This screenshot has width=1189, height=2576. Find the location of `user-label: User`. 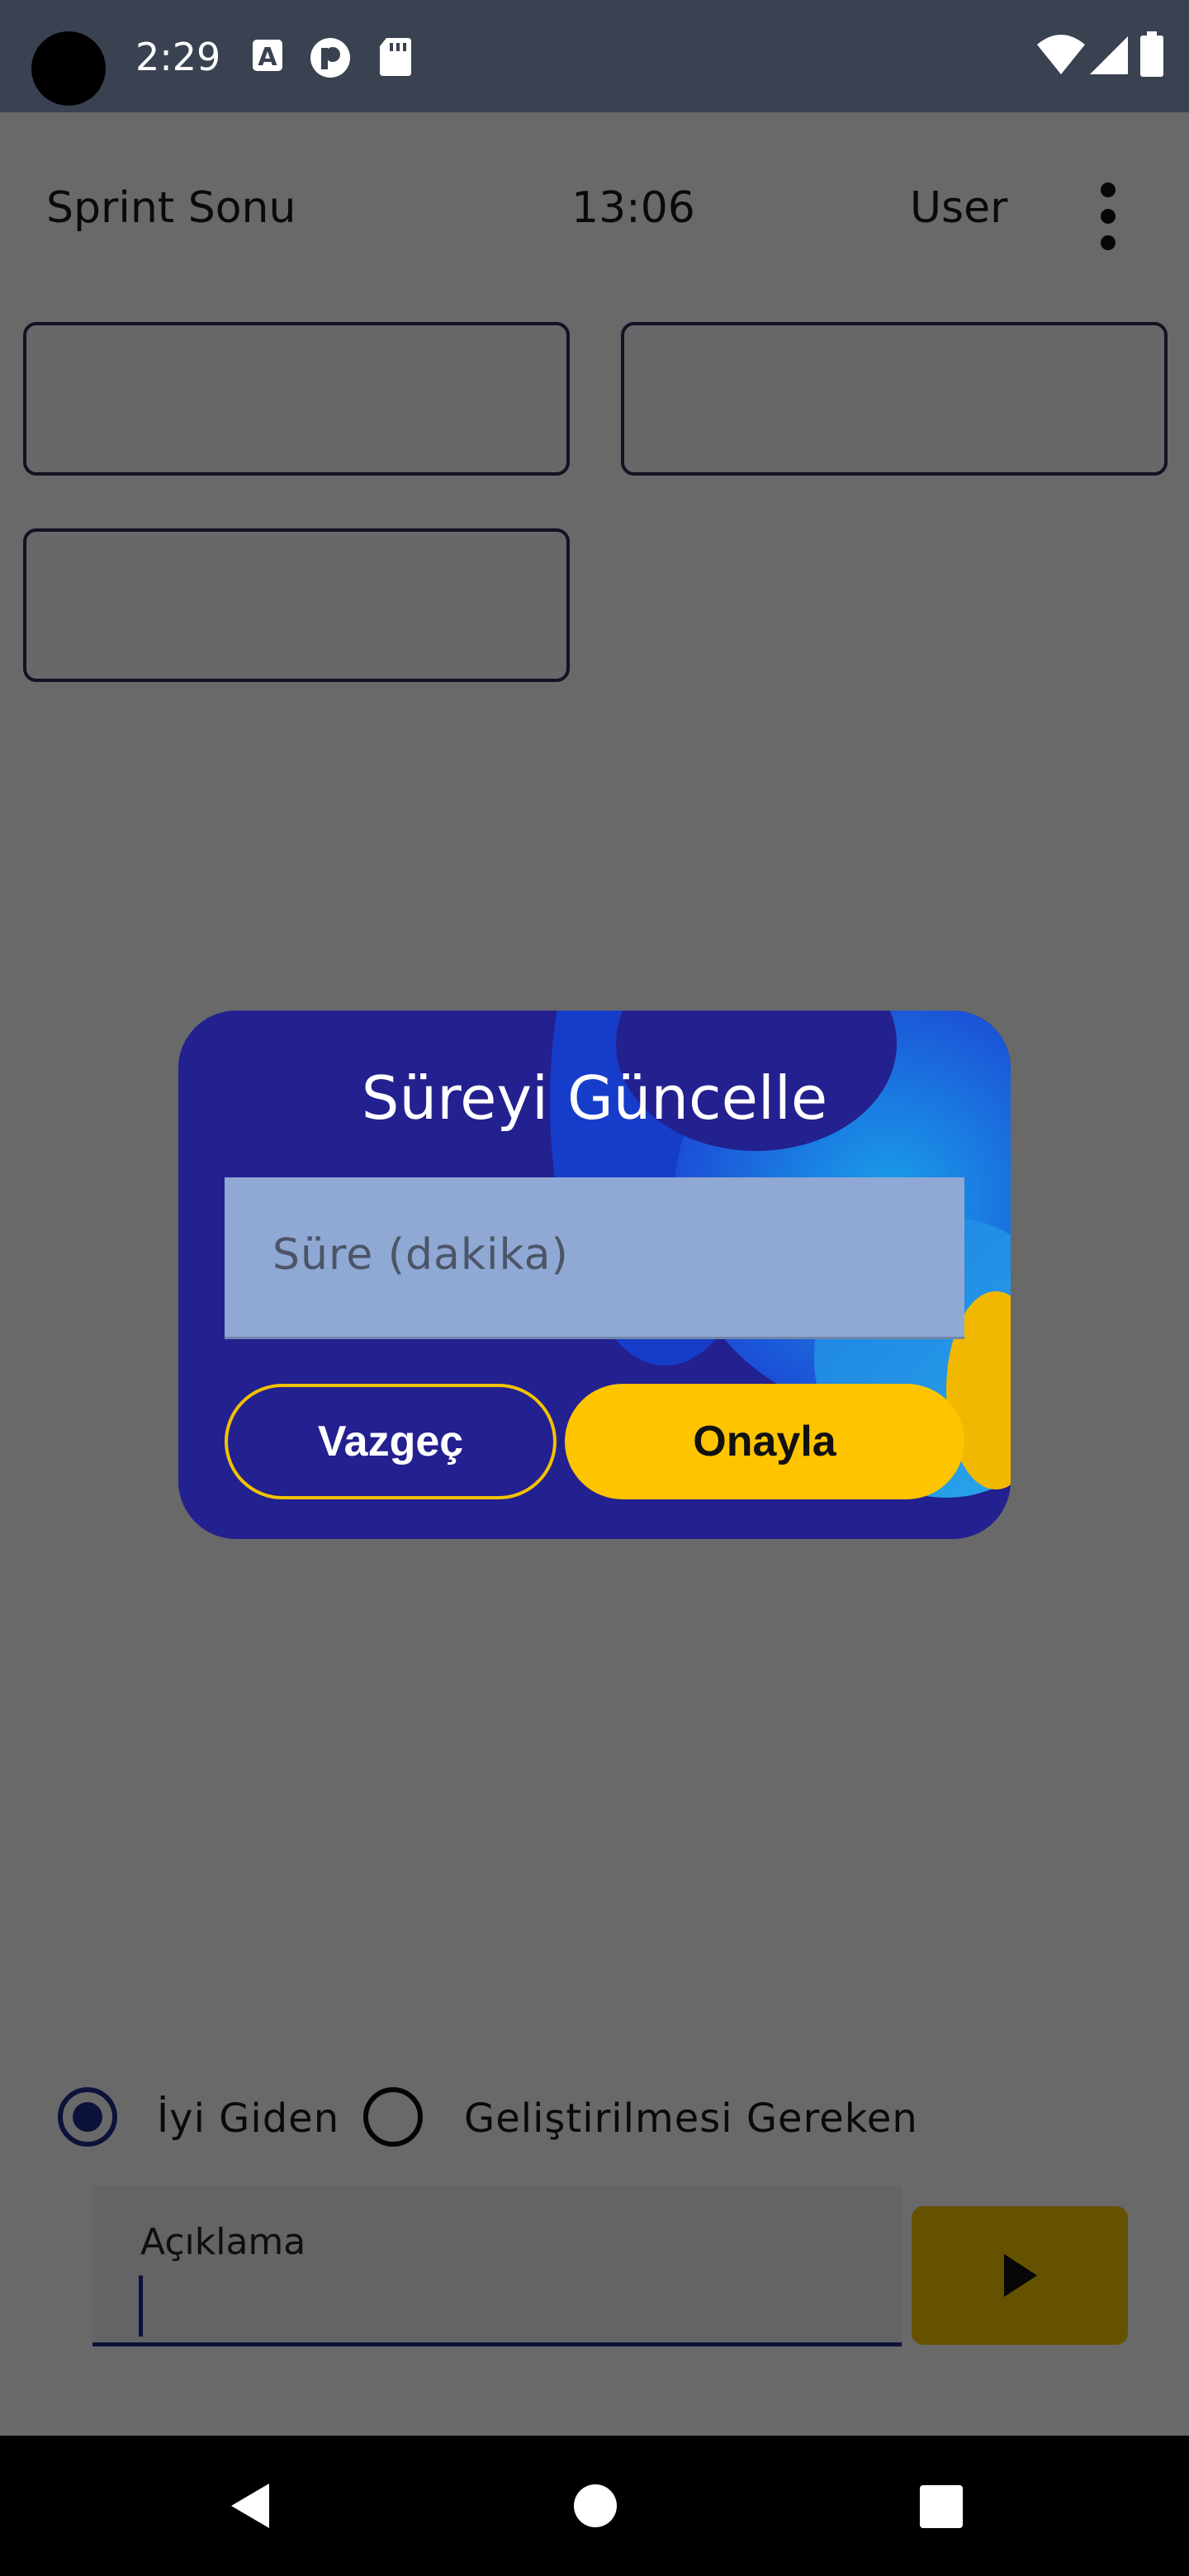

user-label: User is located at coordinates (959, 208).